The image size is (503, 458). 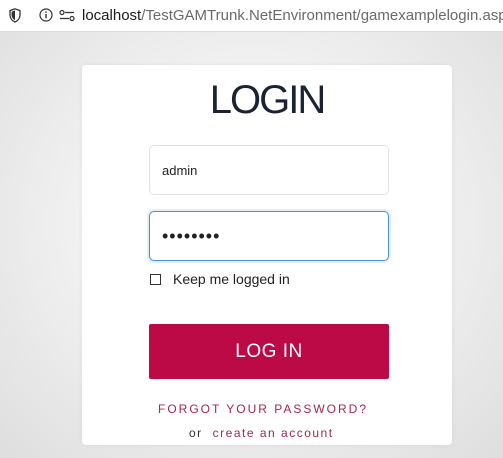 What do you see at coordinates (269, 170) in the screenshot?
I see `username-field` at bounding box center [269, 170].